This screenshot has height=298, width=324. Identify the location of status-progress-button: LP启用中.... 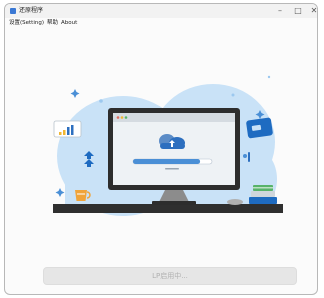
(170, 276).